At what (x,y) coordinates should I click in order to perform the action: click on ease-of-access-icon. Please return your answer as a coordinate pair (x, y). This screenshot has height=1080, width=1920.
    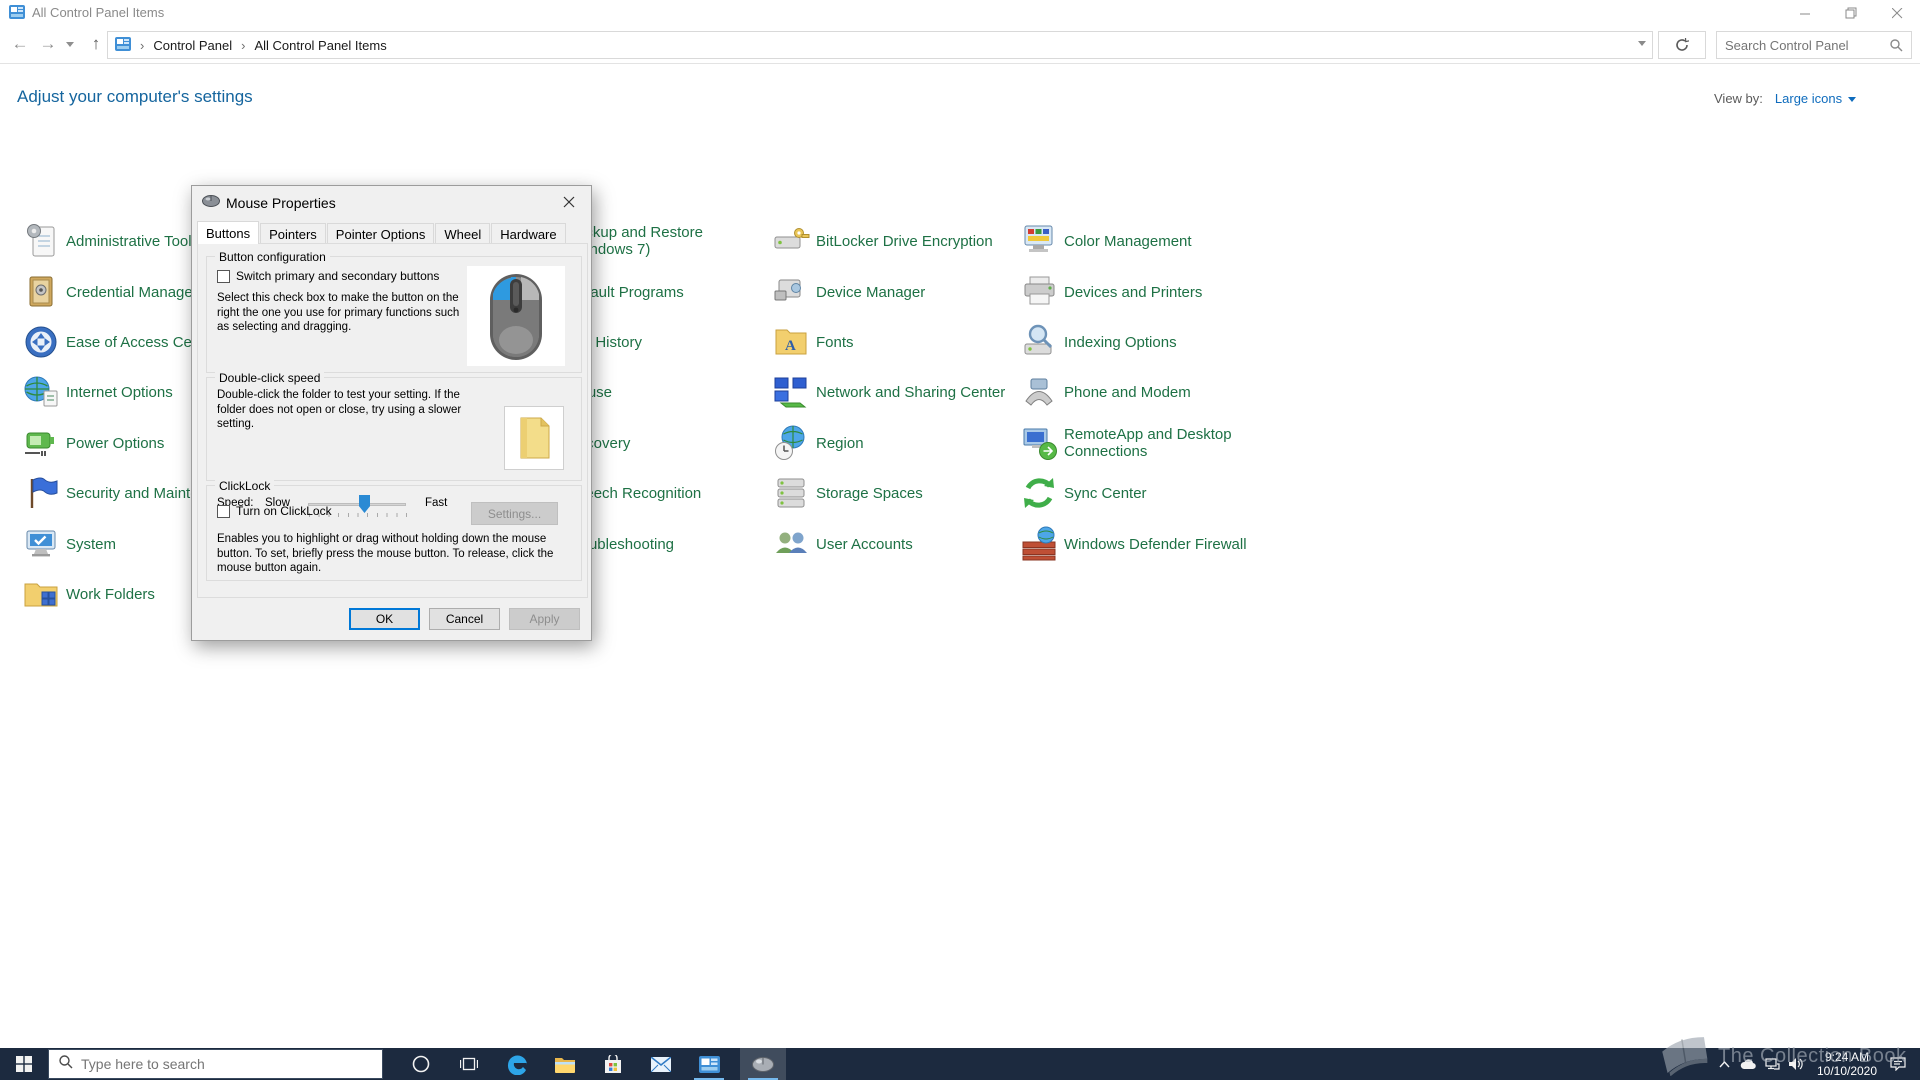
    Looking at the image, I should click on (41, 342).